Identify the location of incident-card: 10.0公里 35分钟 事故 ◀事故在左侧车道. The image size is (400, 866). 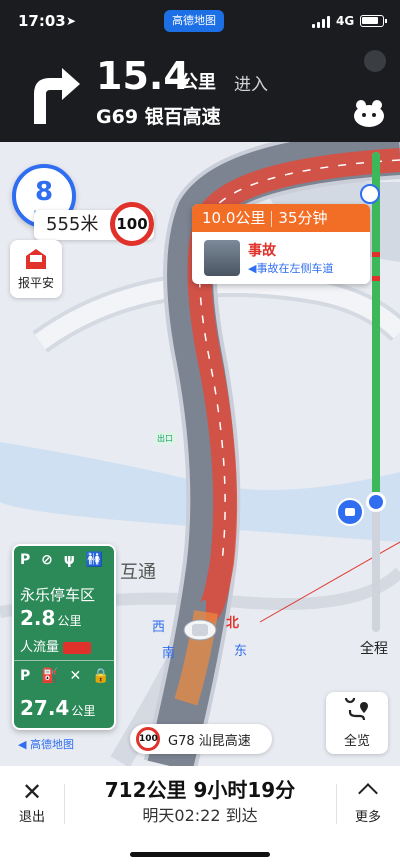
(281, 244).